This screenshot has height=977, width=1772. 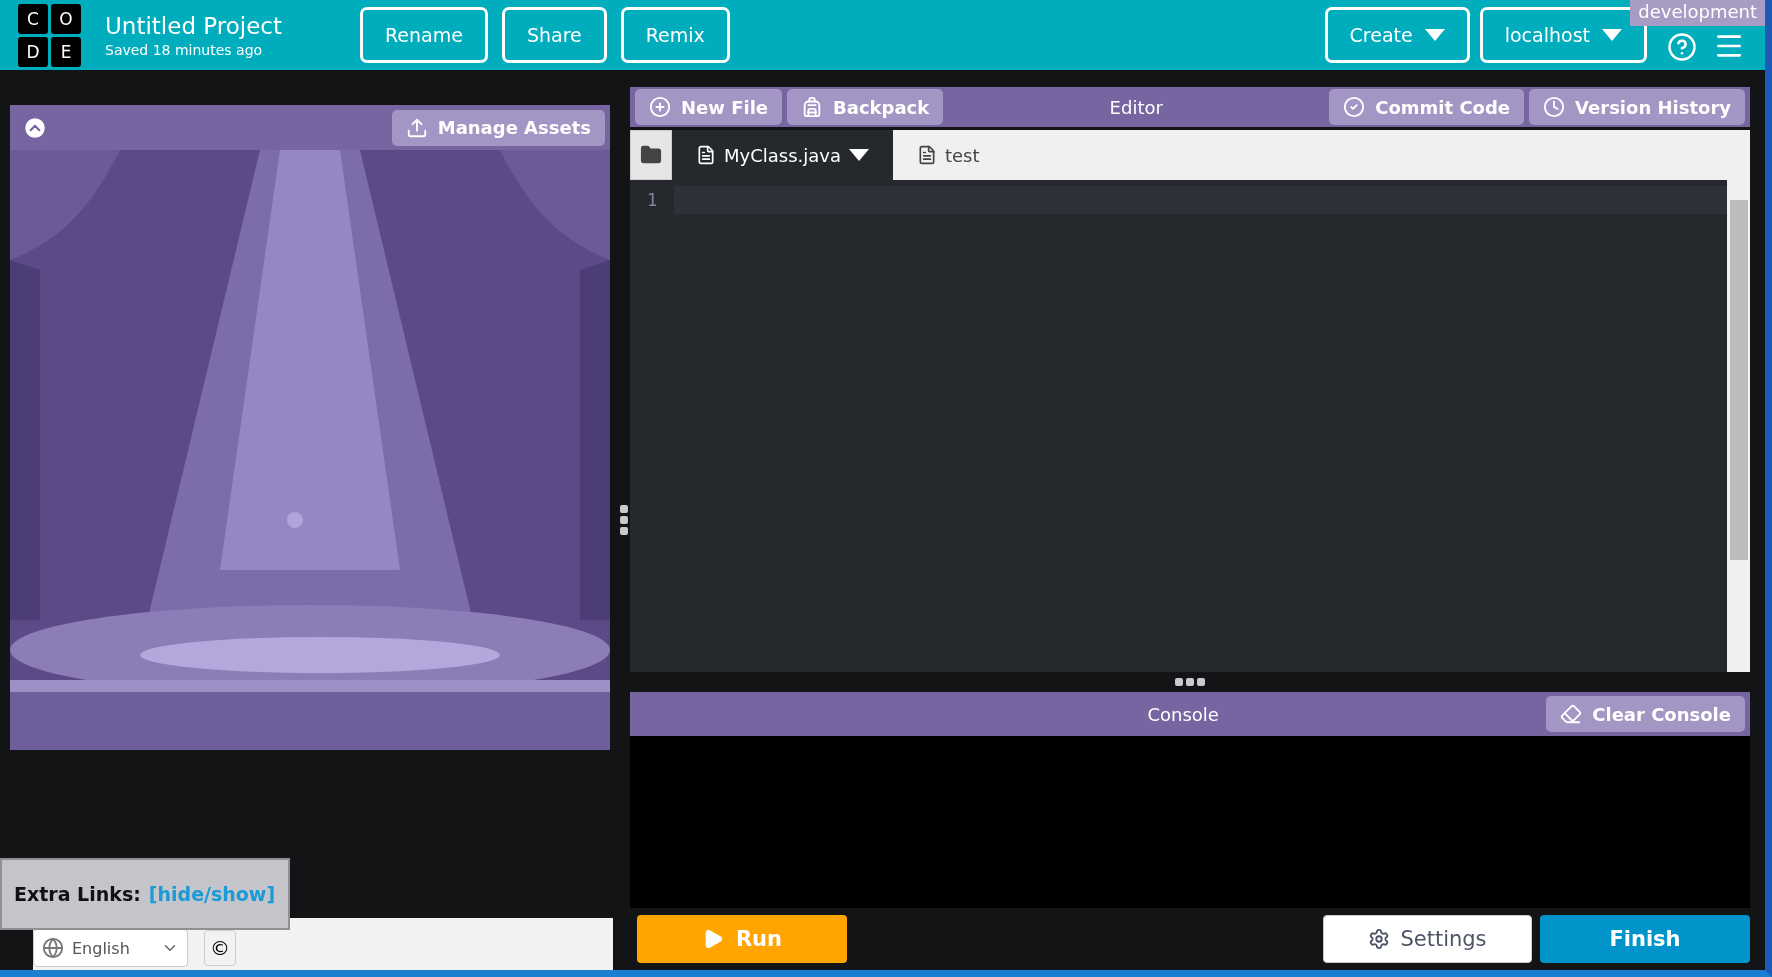 I want to click on environment-badge: development, so click(x=1697, y=13).